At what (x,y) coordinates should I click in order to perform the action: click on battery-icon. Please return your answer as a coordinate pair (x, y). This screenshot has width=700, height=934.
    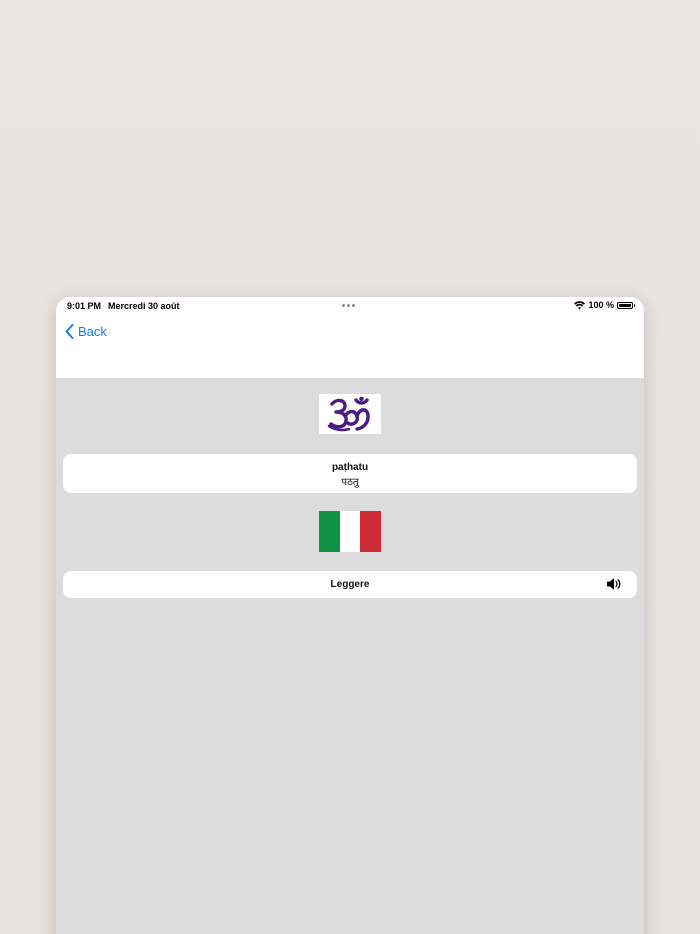
    Looking at the image, I should click on (626, 305).